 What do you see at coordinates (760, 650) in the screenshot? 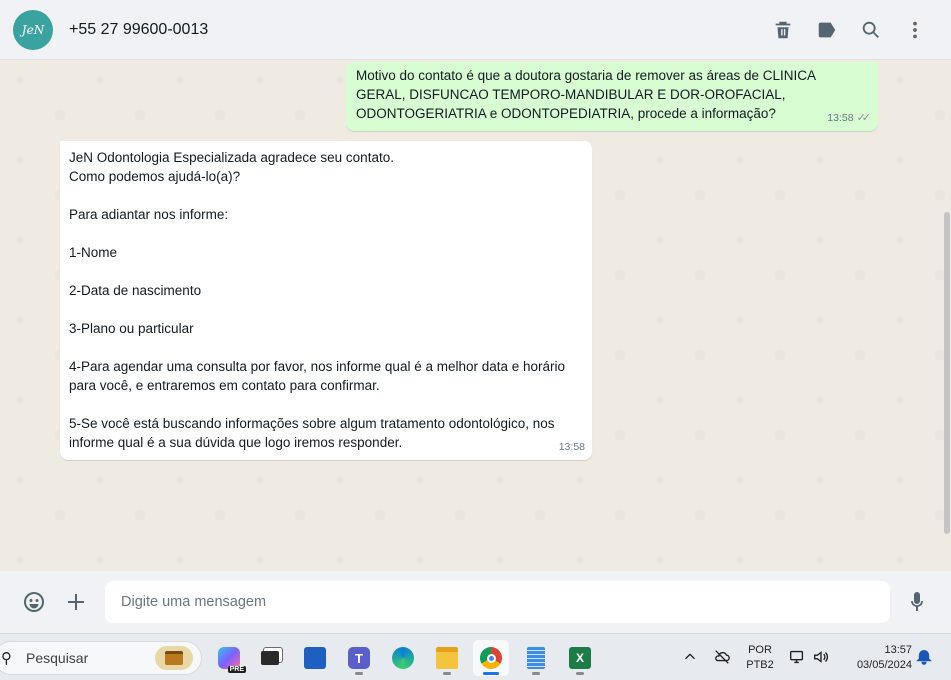
I see `language-code: POR` at bounding box center [760, 650].